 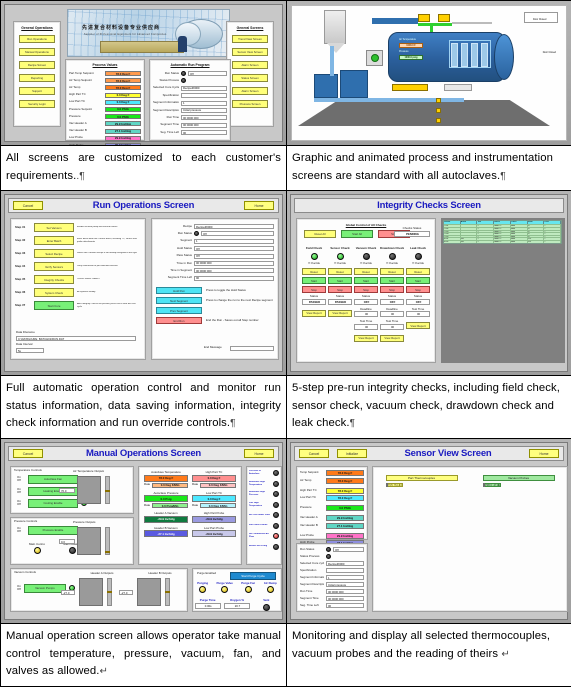 I want to click on override-button: End Run, so click(x=179, y=320).